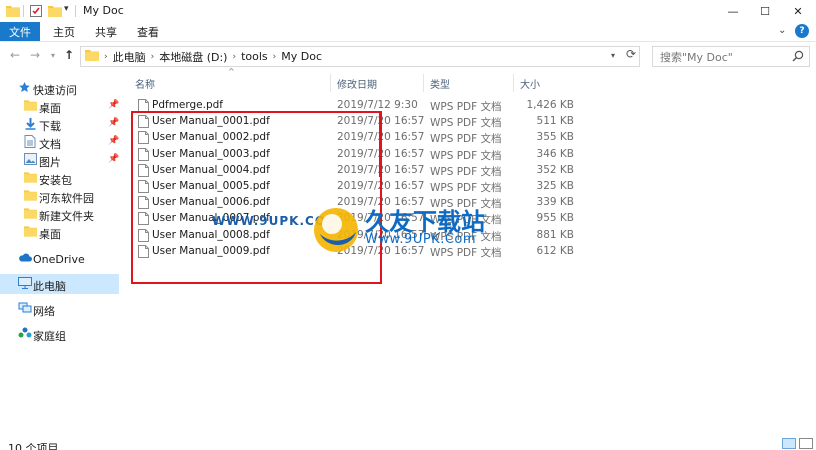  Describe the element at coordinates (380, 144) in the screenshot. I see `highlight-marker` at that location.